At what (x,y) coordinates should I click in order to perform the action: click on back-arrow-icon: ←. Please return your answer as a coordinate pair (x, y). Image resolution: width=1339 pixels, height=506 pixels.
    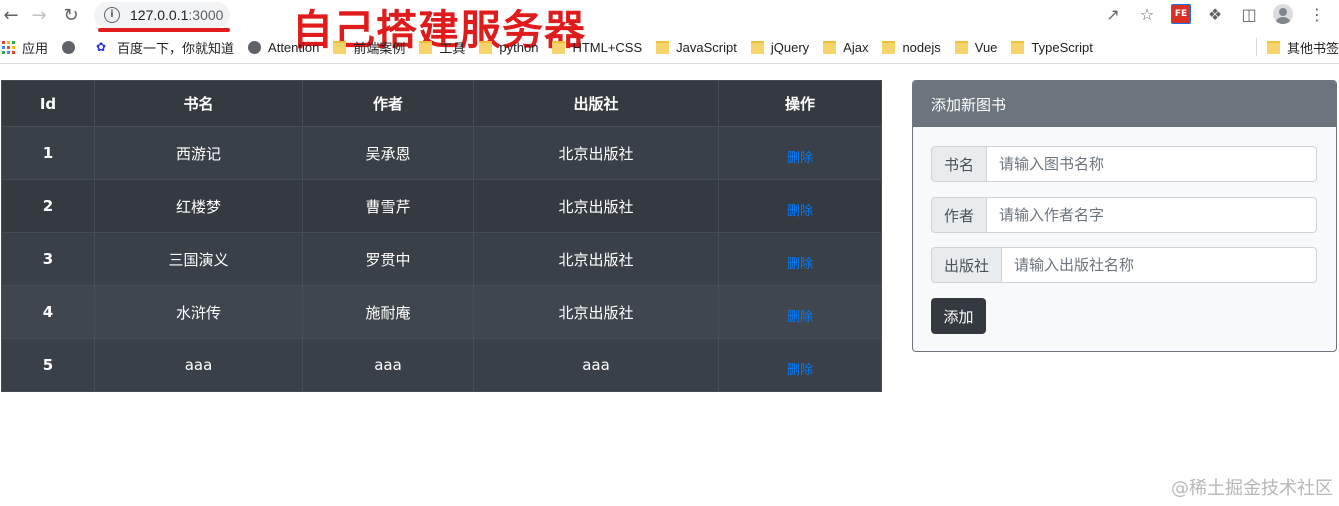
    Looking at the image, I should click on (11, 15).